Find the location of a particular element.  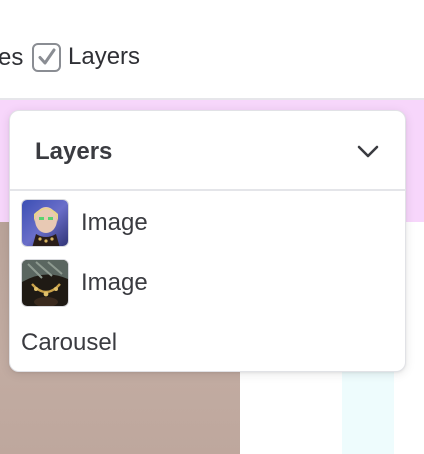

layer-item-image-2: Image is located at coordinates (207, 283).